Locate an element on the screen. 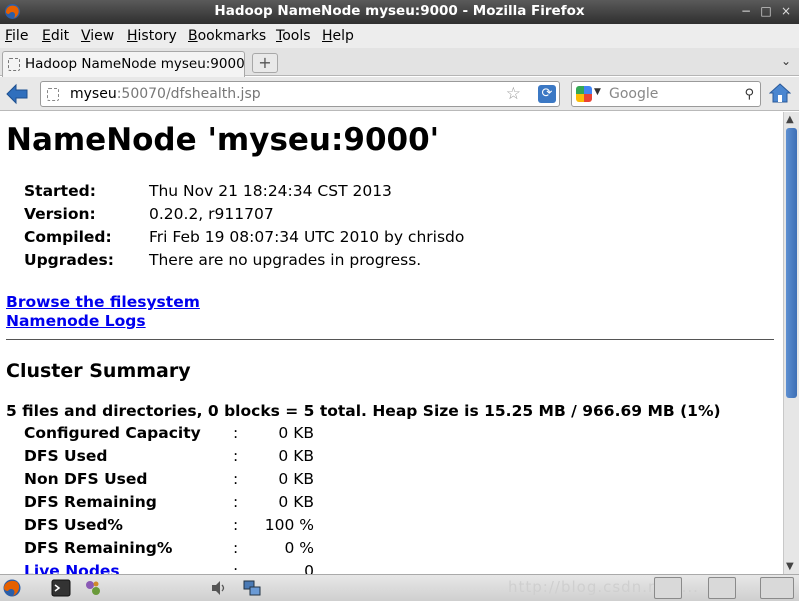  menu-edit-rest: dit is located at coordinates (60, 36).